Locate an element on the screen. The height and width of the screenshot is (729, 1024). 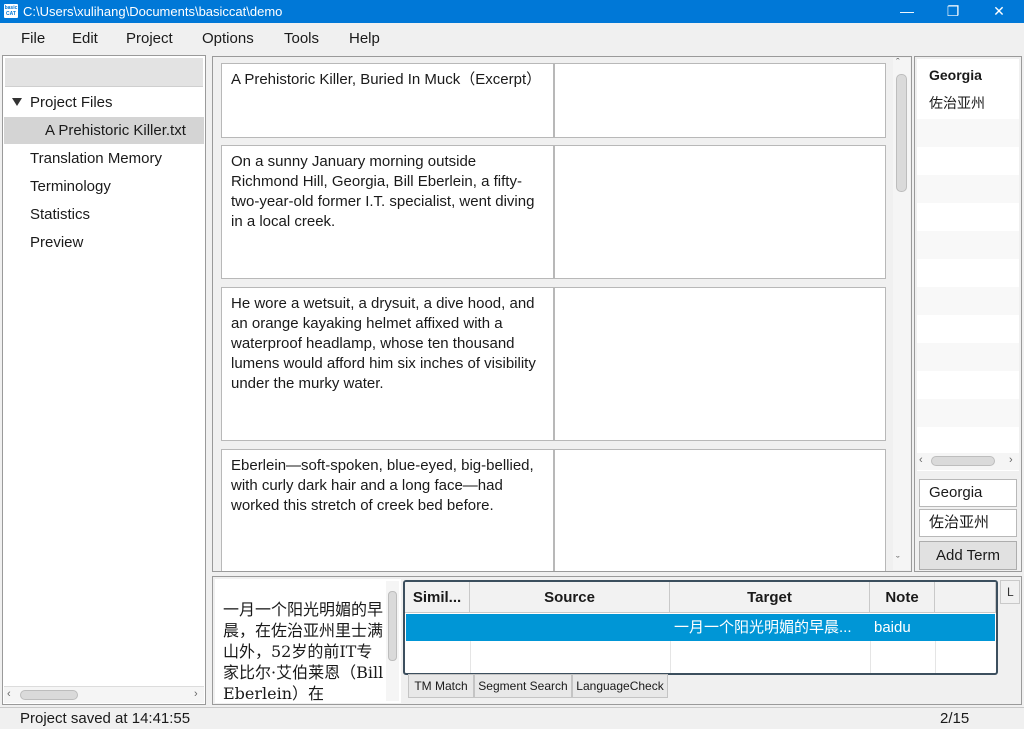
tree-item-statistics: Statistics is located at coordinates (104, 214).